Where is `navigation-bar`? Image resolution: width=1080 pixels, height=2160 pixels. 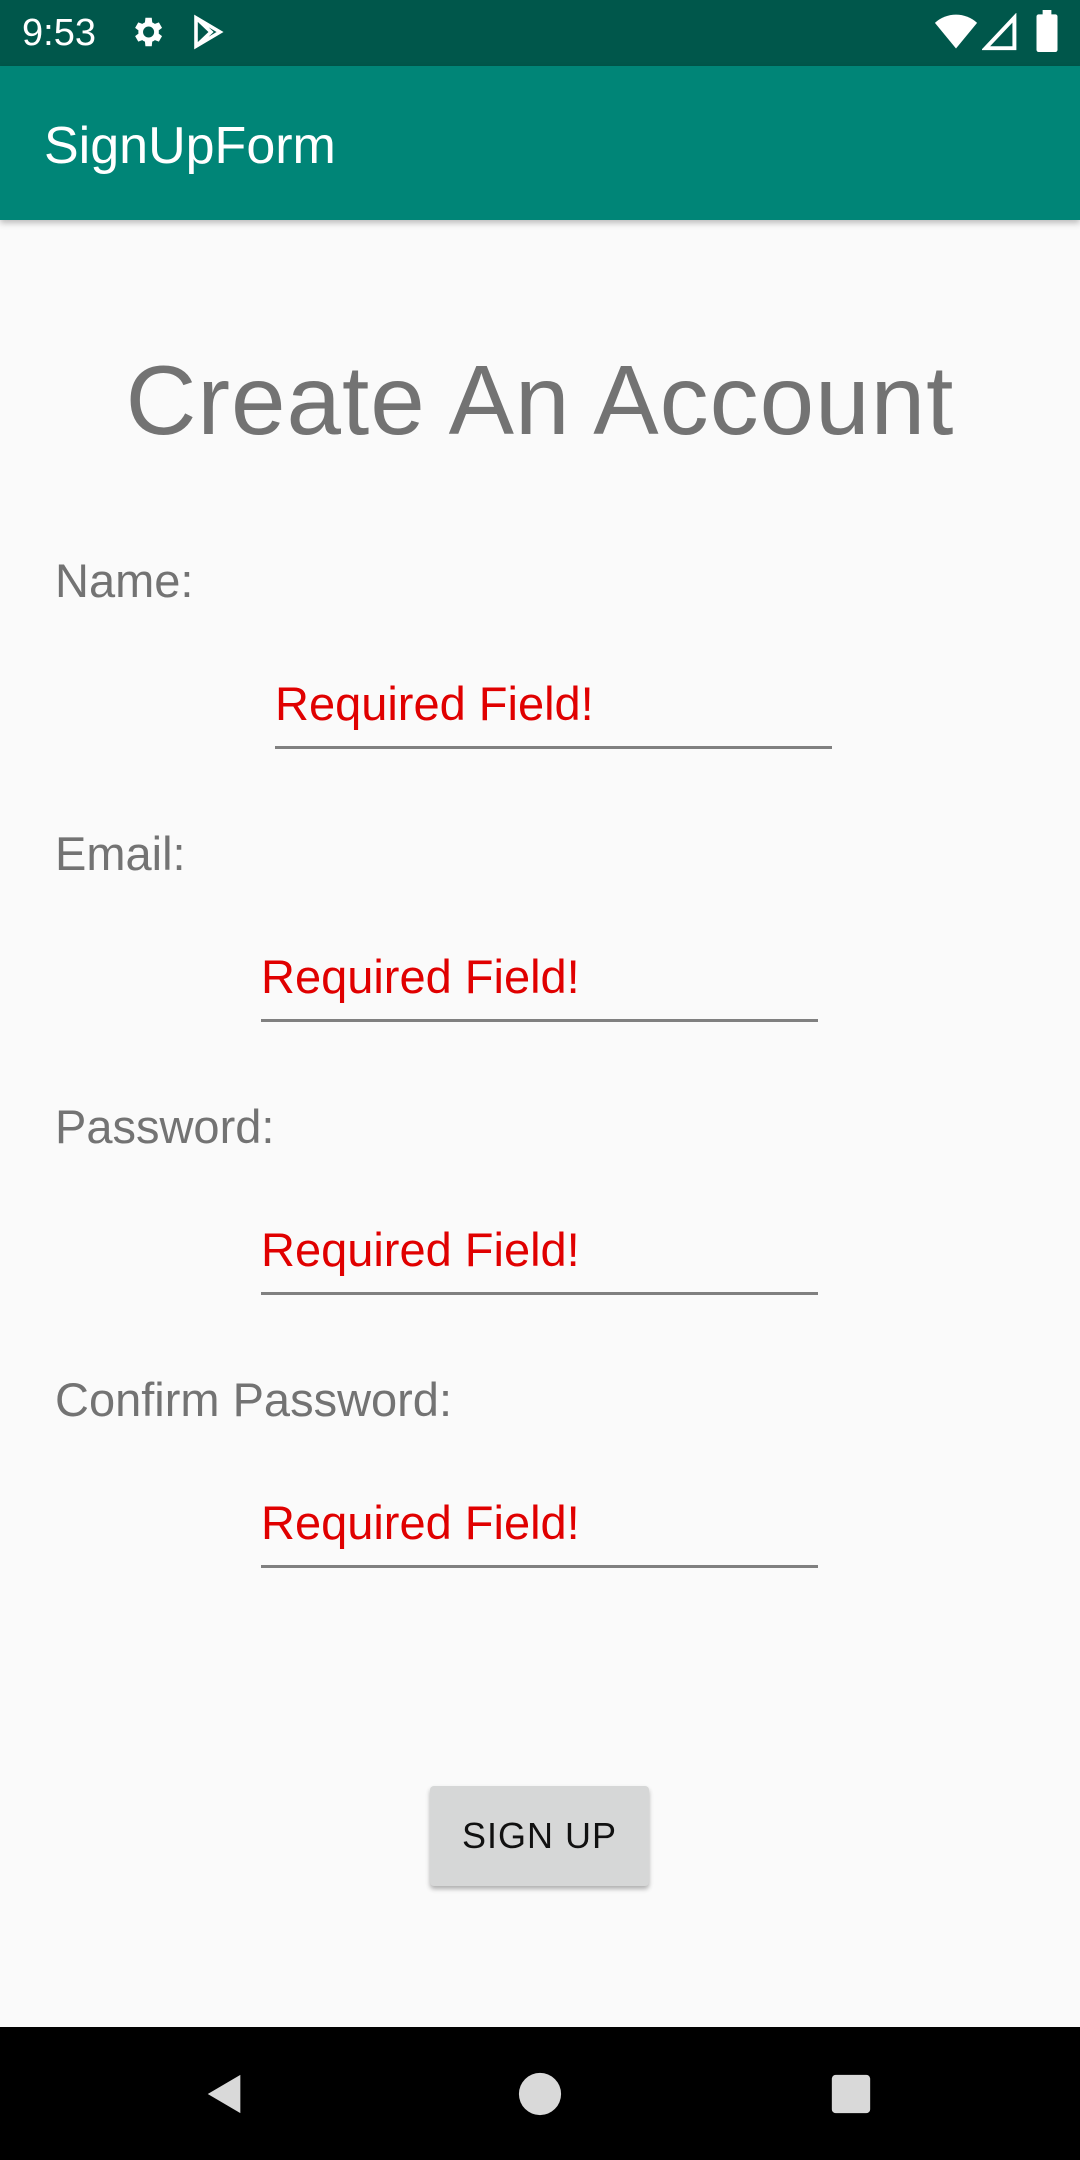
navigation-bar is located at coordinates (540, 2093).